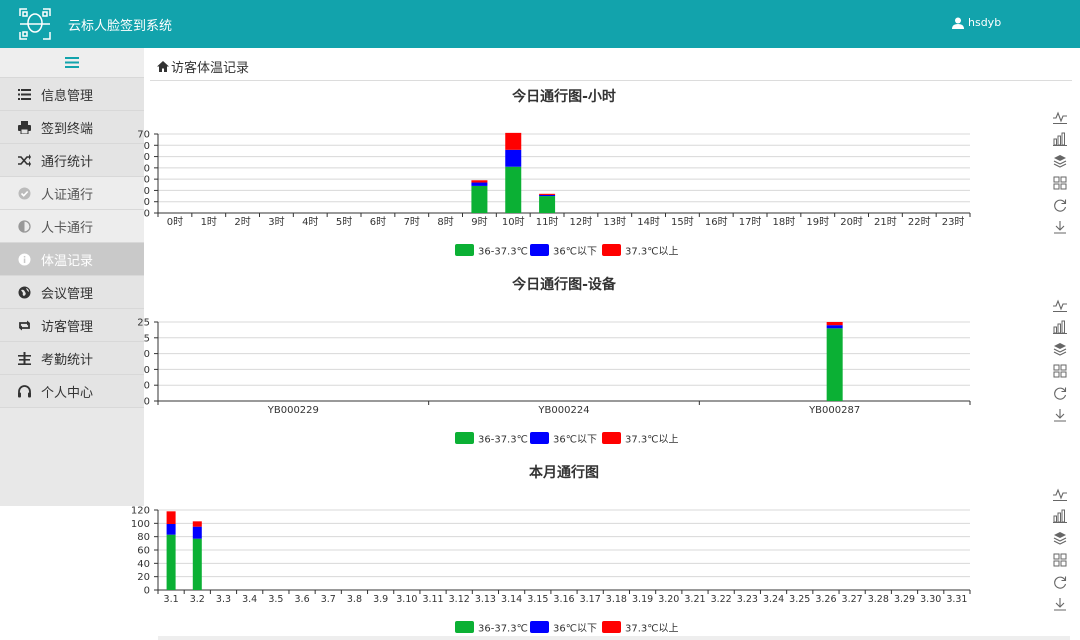  Describe the element at coordinates (171, 599) in the screenshot. I see `x-tick-label: 3.1` at that location.